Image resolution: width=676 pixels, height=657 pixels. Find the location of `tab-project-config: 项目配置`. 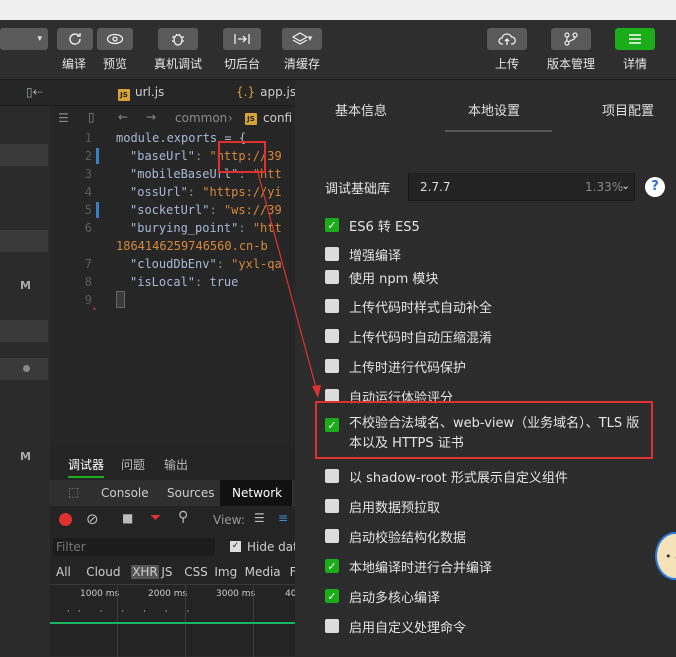

tab-project-config: 项目配置 is located at coordinates (628, 109).